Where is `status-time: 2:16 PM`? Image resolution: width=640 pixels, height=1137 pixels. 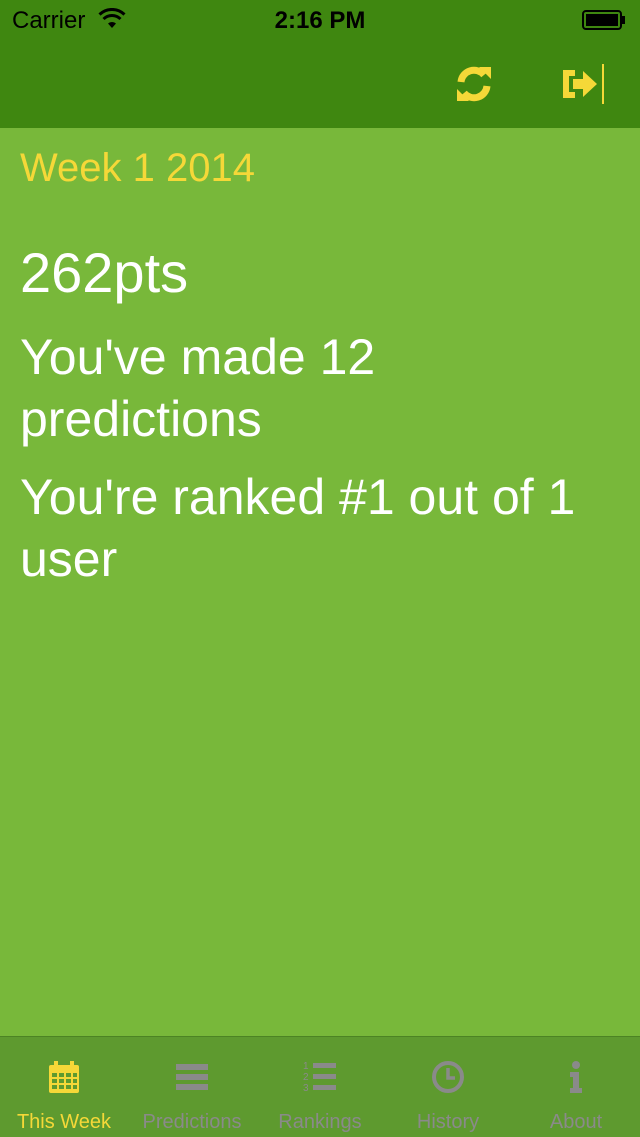 status-time: 2:16 PM is located at coordinates (320, 20).